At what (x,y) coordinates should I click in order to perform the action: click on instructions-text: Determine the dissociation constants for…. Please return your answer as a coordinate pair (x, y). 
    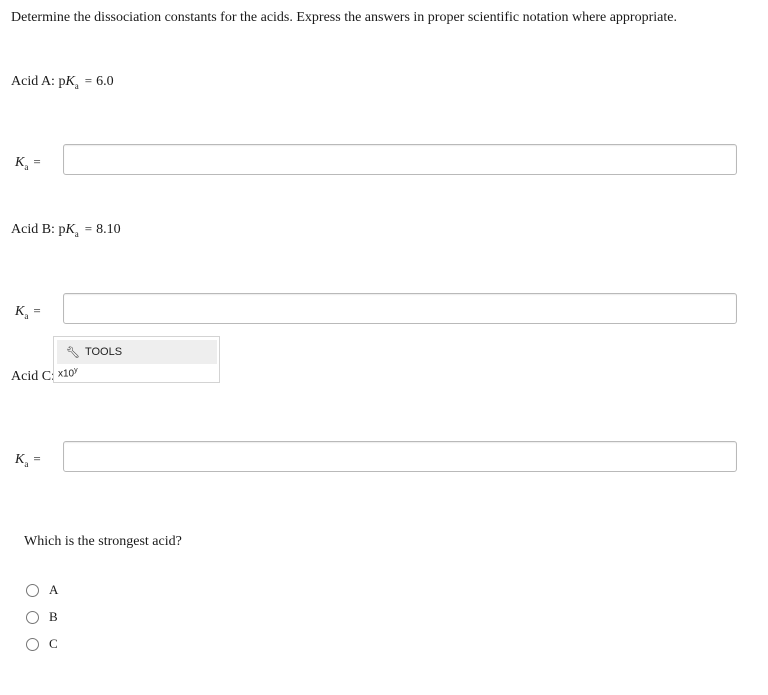
    Looking at the image, I should click on (344, 17).